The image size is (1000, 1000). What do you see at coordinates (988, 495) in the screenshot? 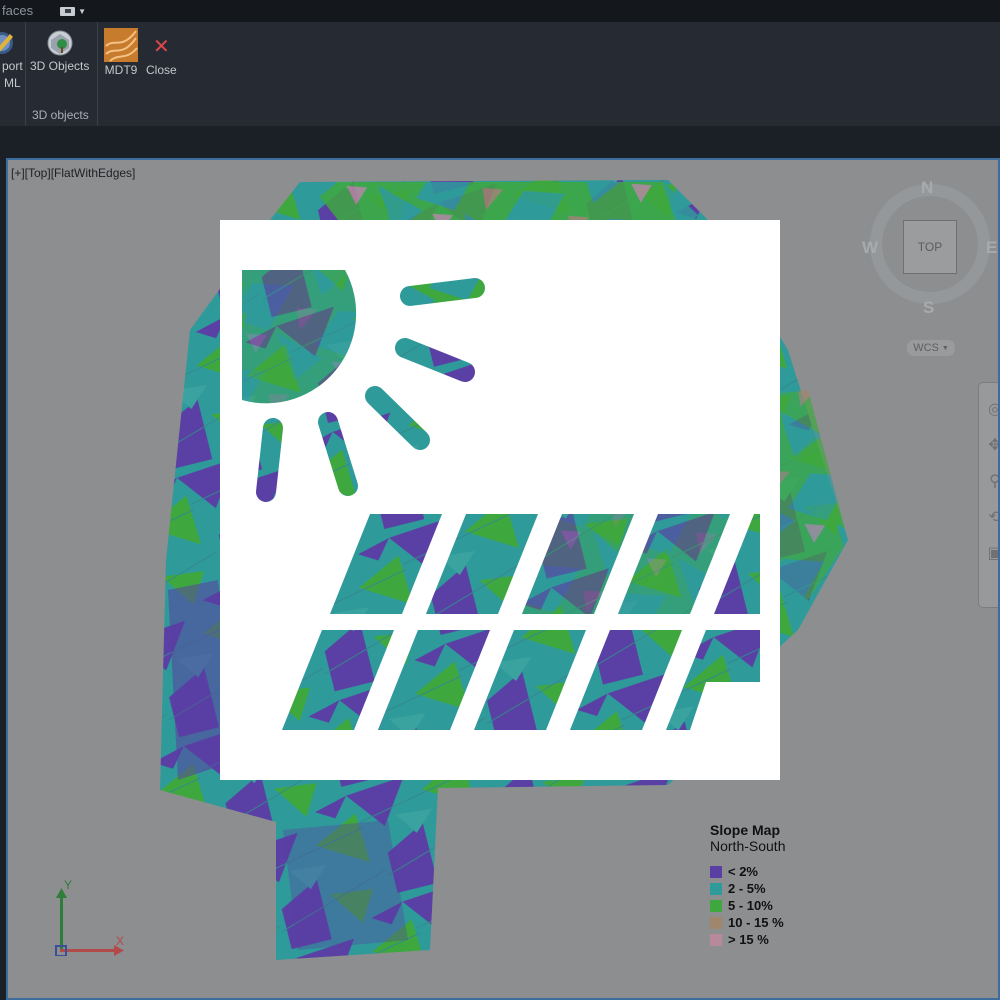
I see `navigation-bar: ◎ ✥ ⚲ ⟲ ▣` at bounding box center [988, 495].